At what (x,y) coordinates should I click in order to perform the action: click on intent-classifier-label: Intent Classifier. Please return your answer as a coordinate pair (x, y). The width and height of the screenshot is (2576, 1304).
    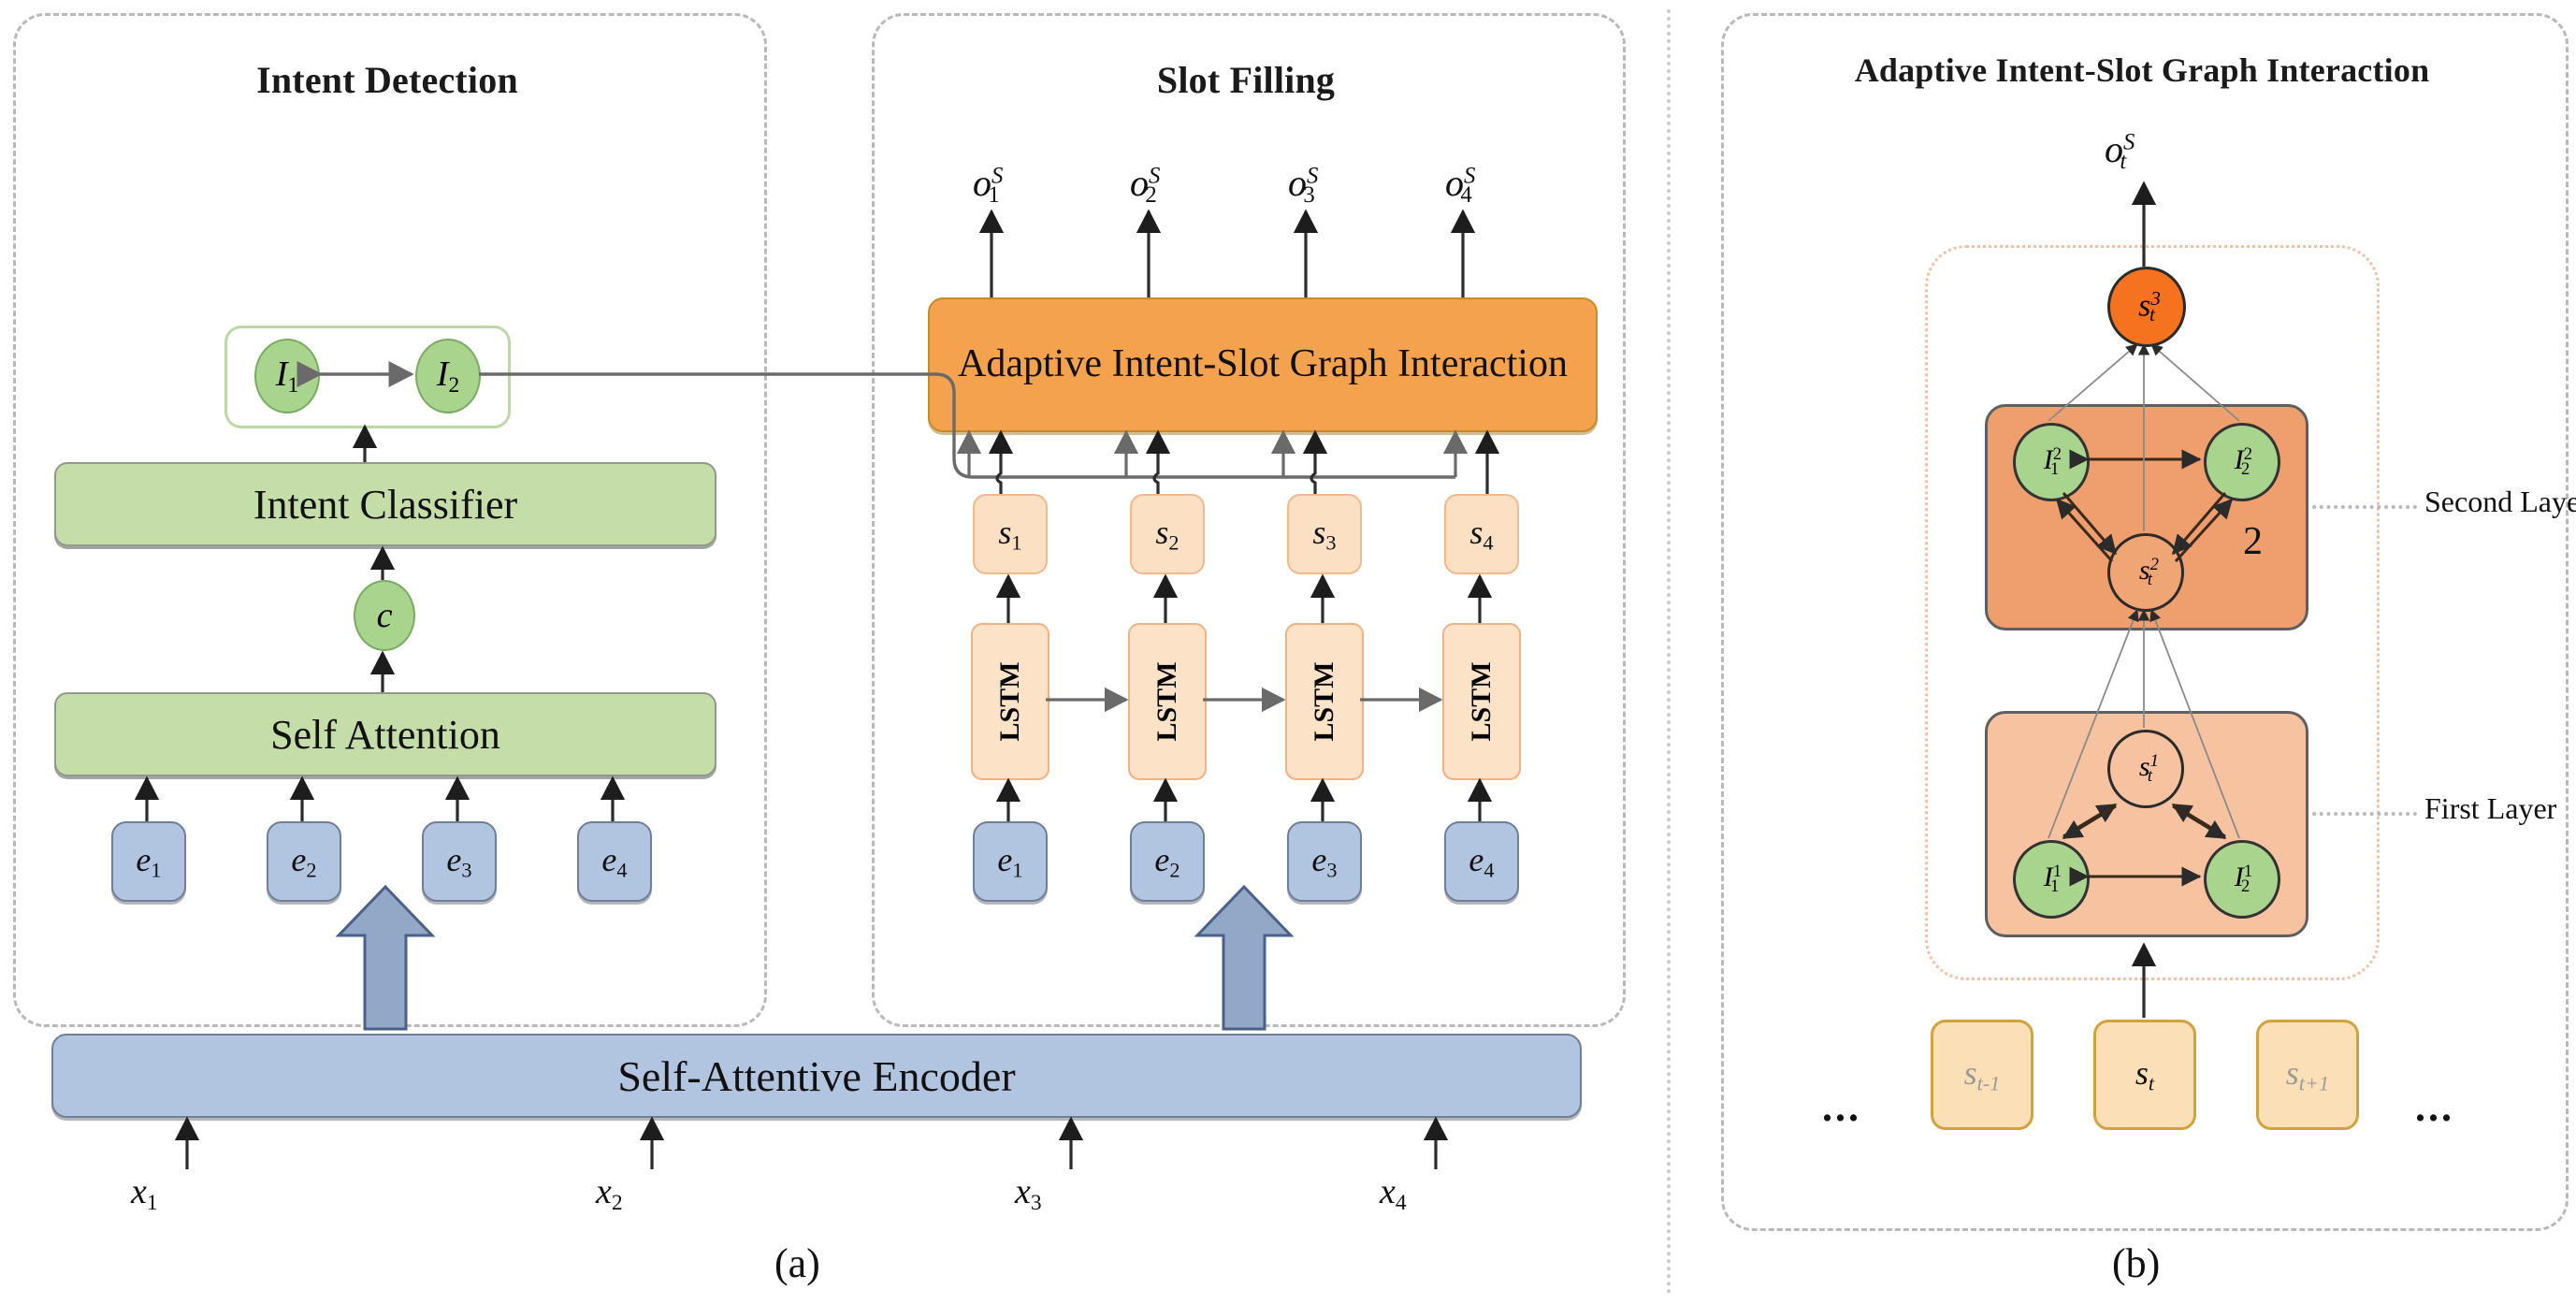
    Looking at the image, I should click on (385, 504).